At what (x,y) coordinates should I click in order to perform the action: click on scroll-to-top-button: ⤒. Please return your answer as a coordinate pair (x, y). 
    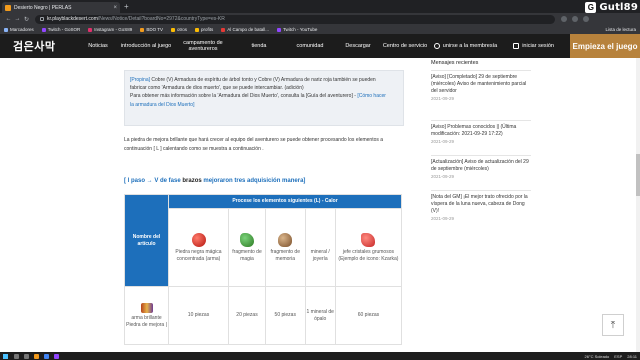
    Looking at the image, I should click on (613, 325).